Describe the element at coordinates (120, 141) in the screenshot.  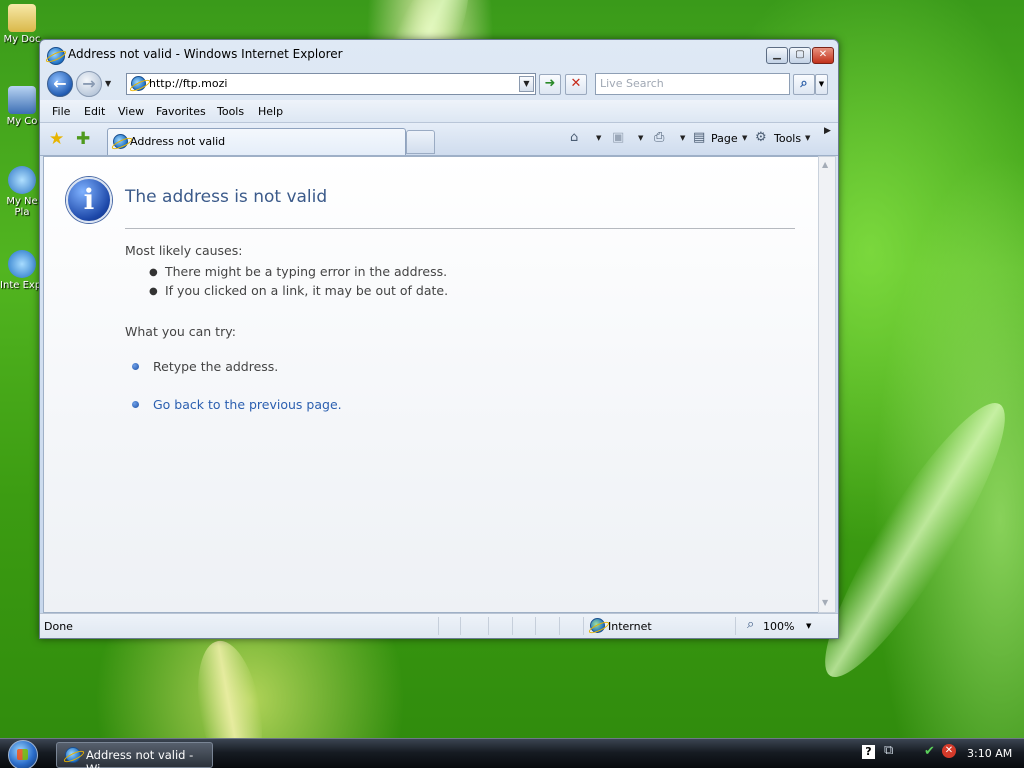
I see `tab-page-icon` at that location.